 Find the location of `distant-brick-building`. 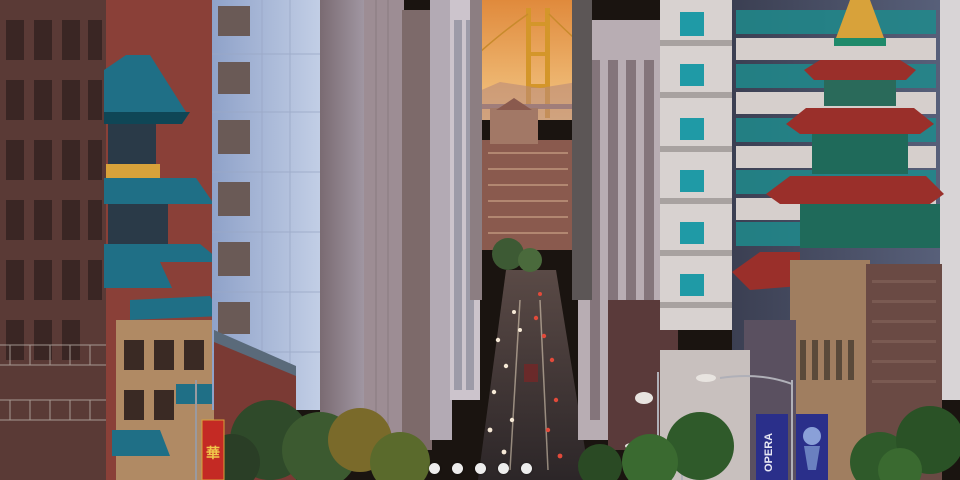

distant-brick-building is located at coordinates (528, 174).